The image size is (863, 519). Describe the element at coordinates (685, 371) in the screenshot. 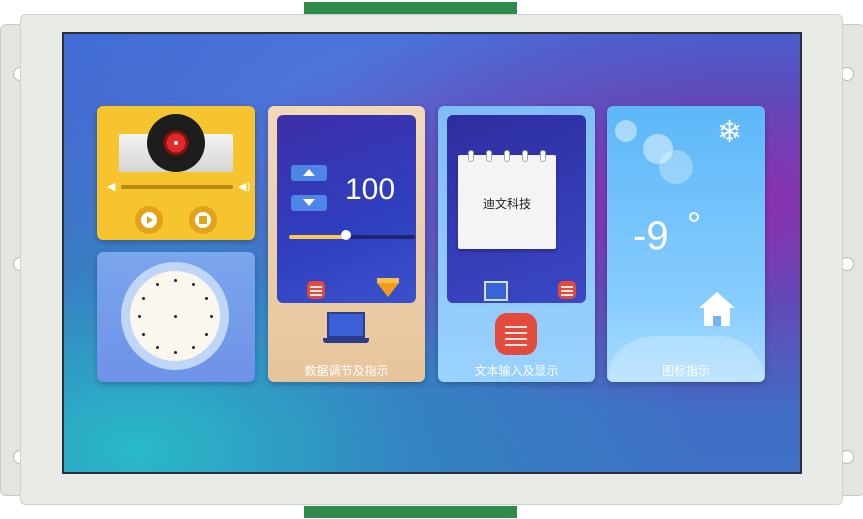

I see `icon-indicator-label: 图标指示` at that location.